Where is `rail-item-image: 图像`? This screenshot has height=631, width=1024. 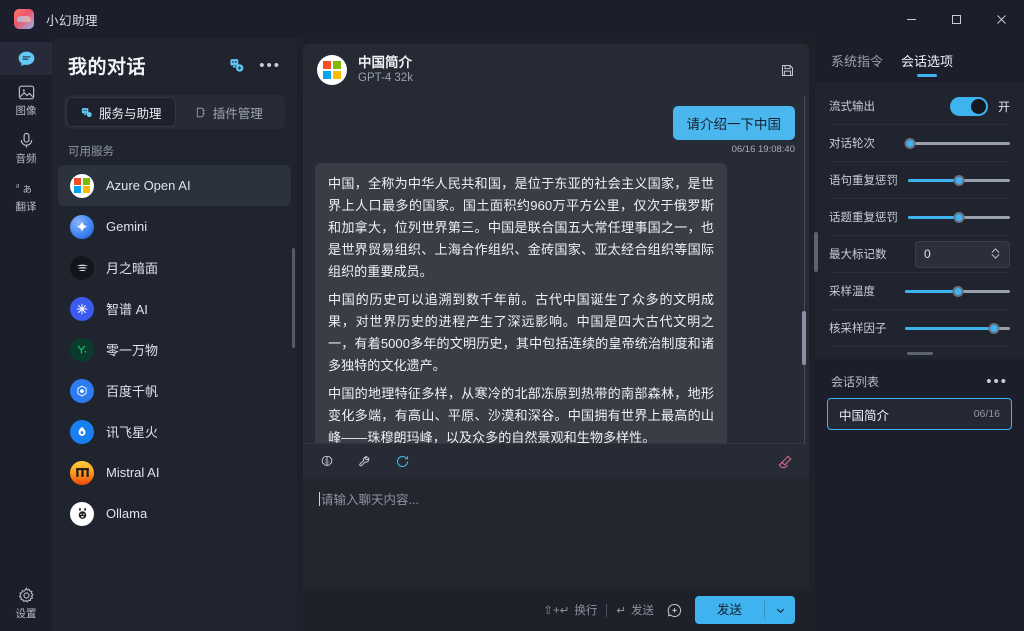
rail-item-image: 图像 is located at coordinates (26, 99).